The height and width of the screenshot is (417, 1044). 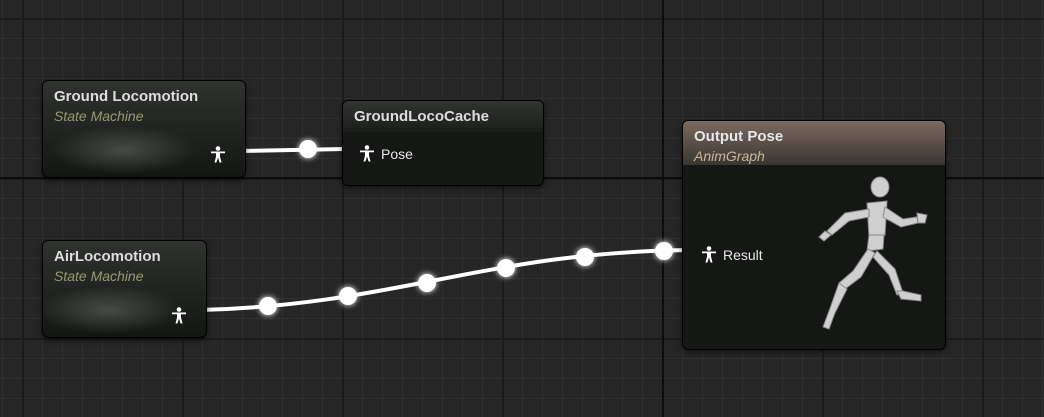 What do you see at coordinates (443, 143) in the screenshot?
I see `node-ground-loco-cache: GroundLocoCache Pose` at bounding box center [443, 143].